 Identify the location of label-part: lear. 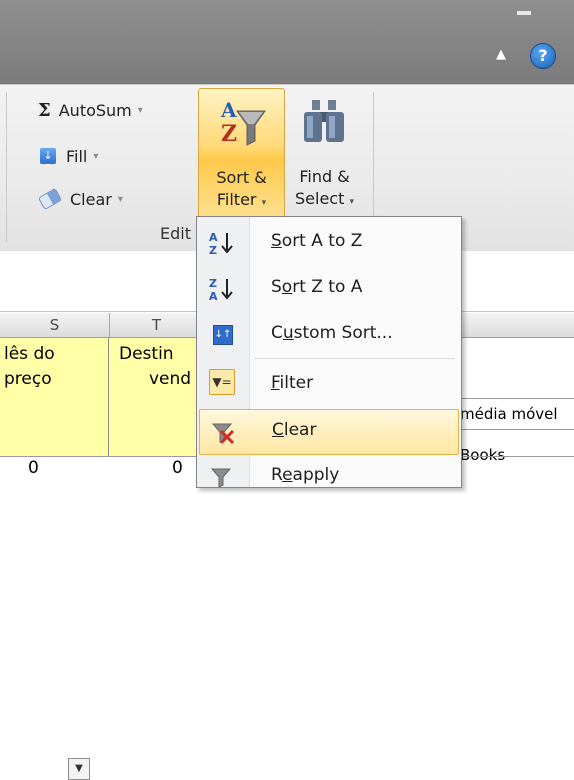
(300, 430).